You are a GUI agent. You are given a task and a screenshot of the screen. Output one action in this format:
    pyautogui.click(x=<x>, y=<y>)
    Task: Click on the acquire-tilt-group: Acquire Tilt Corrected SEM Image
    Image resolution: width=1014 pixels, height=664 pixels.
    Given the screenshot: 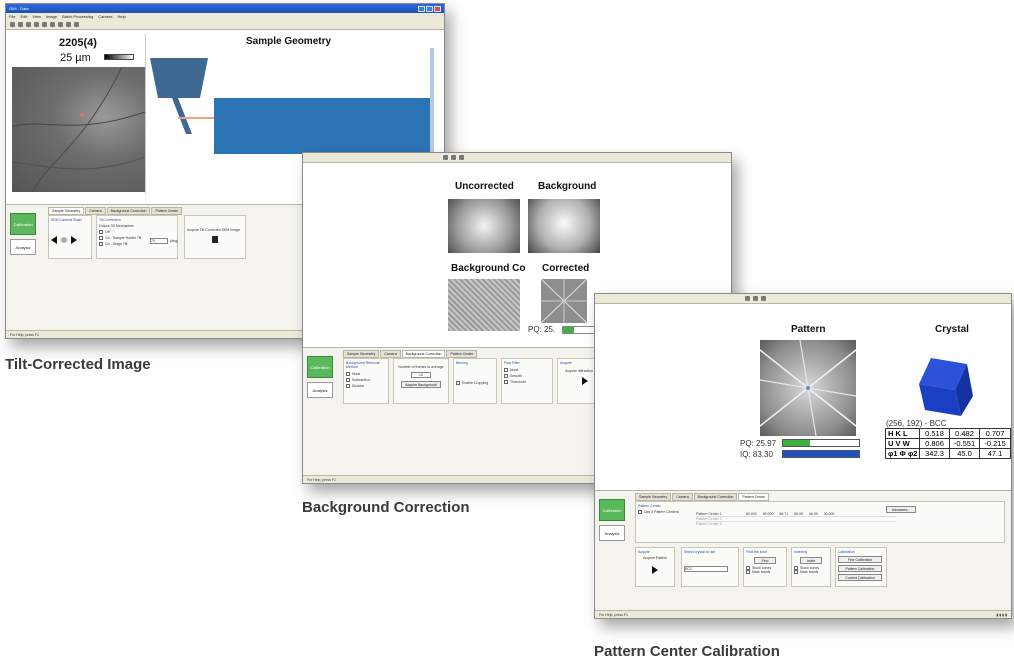 What is the action you would take?
    pyautogui.click(x=215, y=237)
    